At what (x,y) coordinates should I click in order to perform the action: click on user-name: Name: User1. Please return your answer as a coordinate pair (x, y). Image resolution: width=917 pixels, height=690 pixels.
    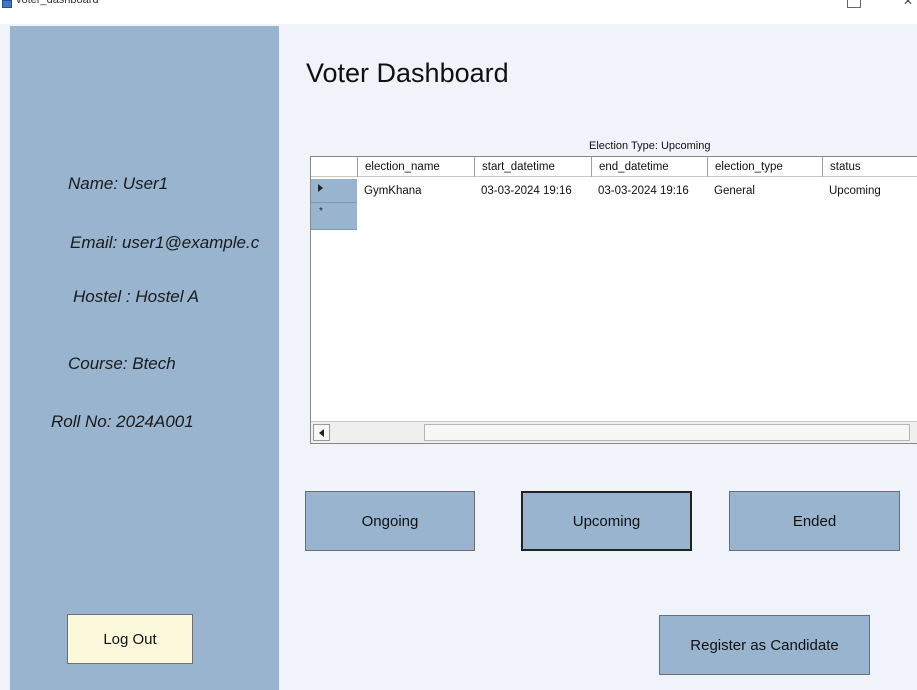
    Looking at the image, I should click on (118, 183).